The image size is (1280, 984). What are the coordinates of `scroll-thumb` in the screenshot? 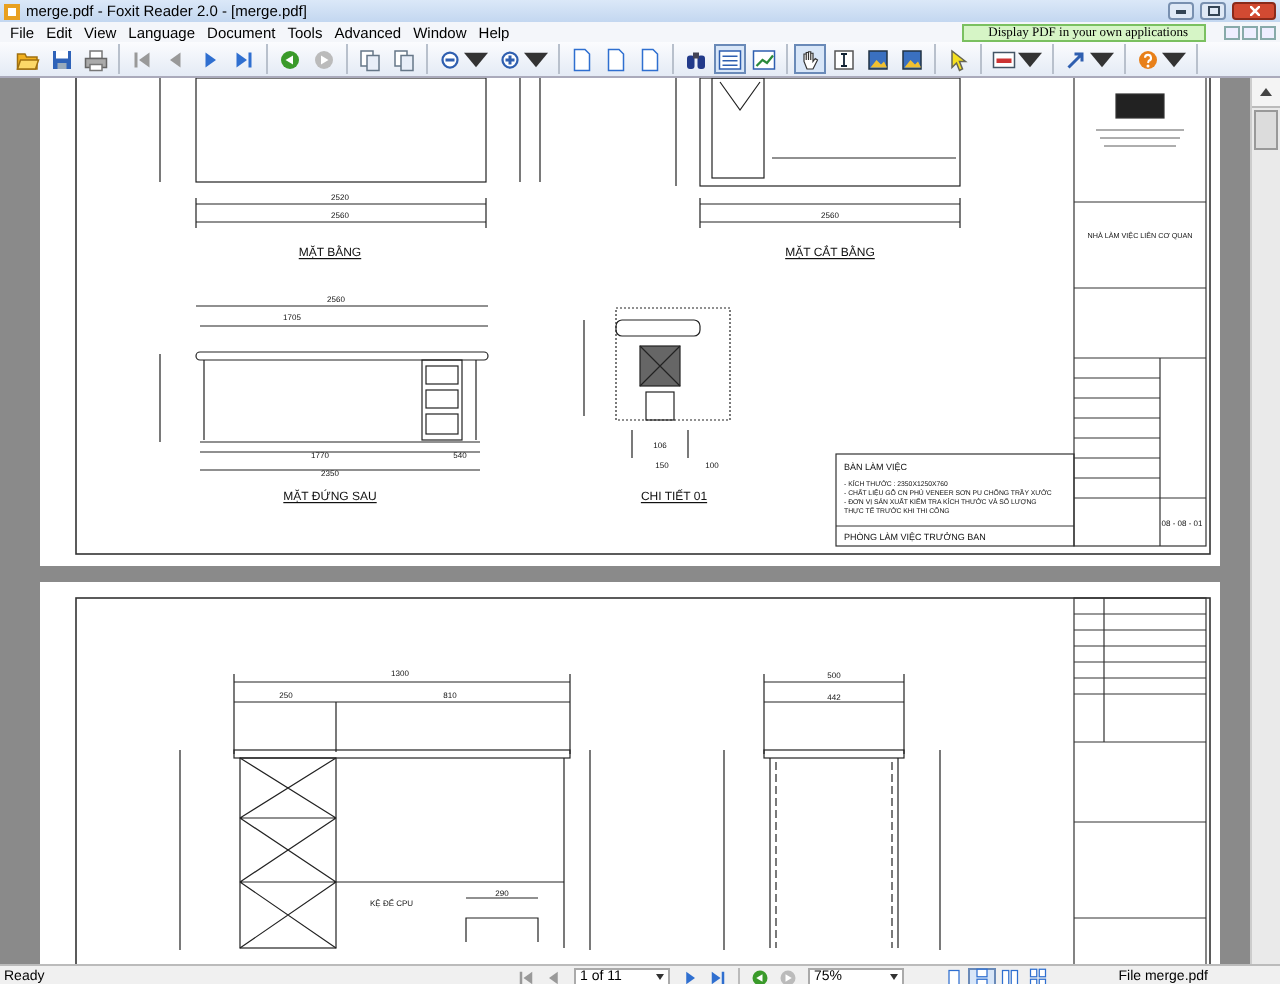 It's located at (1266, 130).